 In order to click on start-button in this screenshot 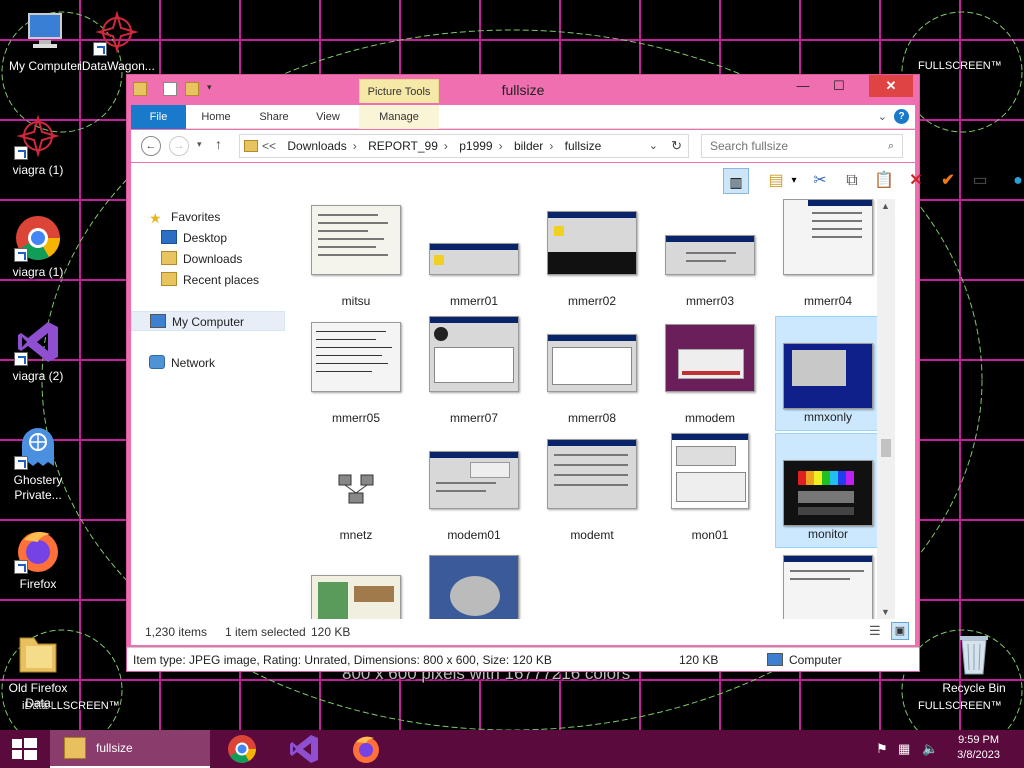, I will do `click(24, 749)`.